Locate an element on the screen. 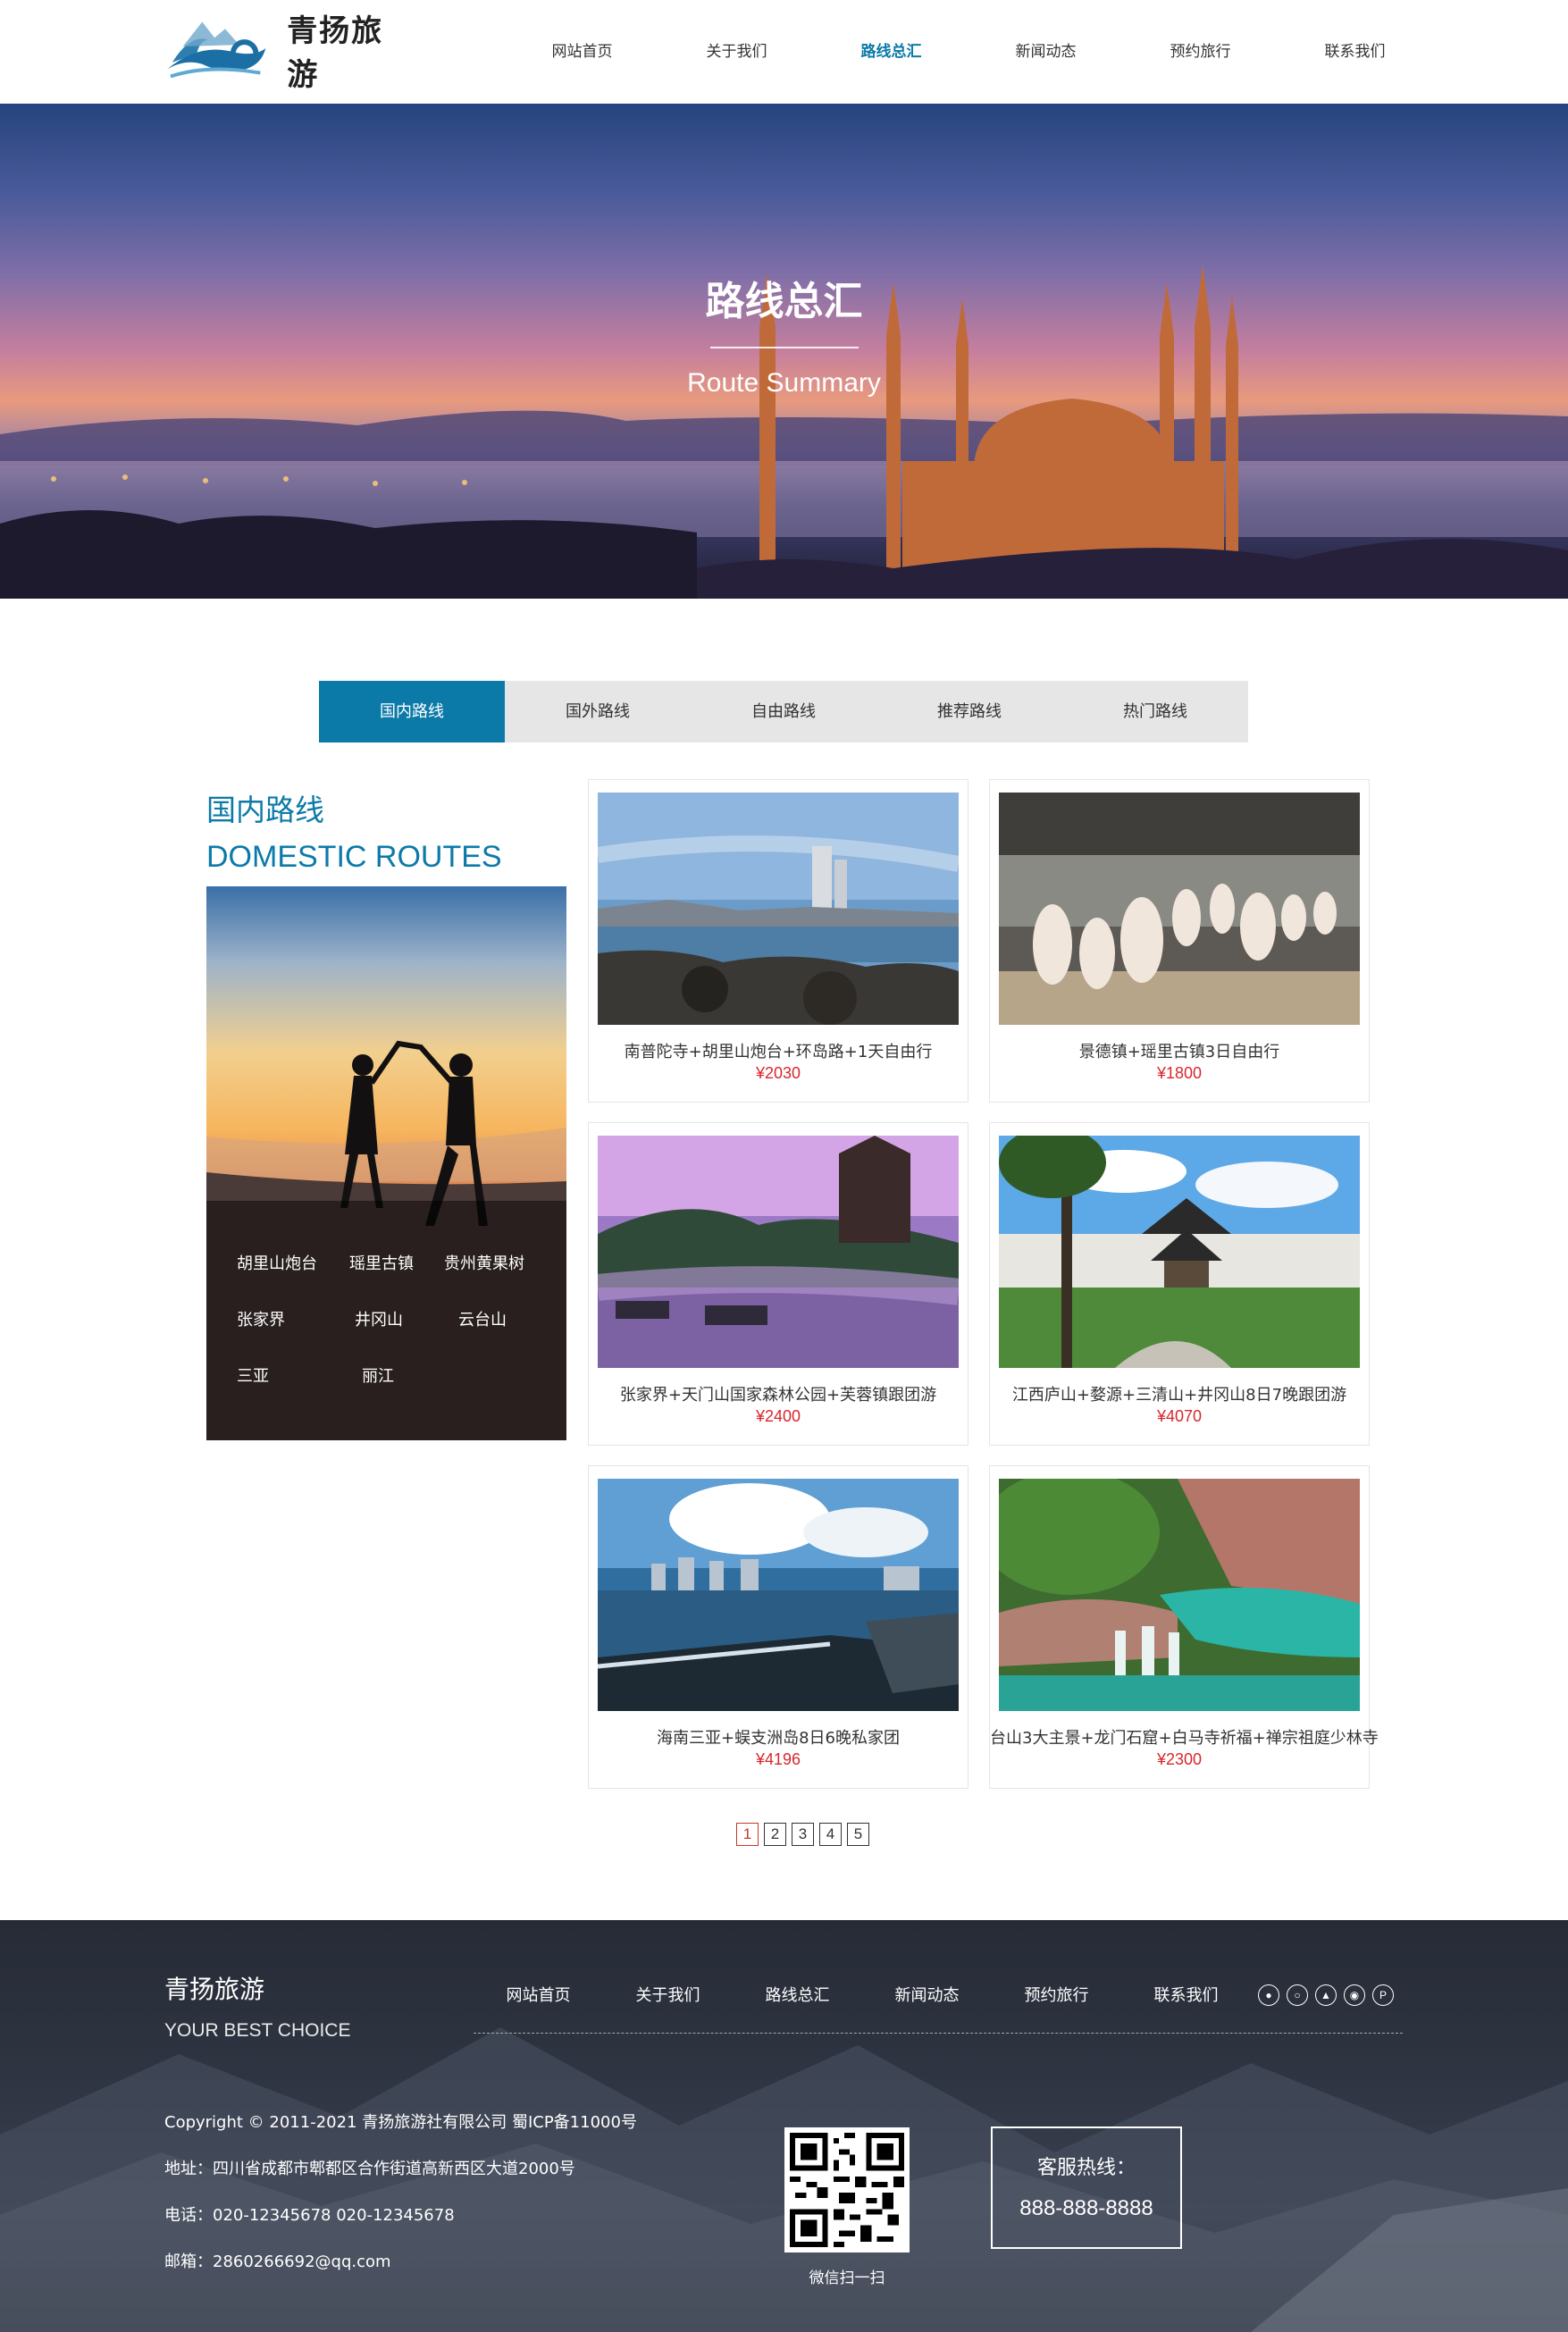 The image size is (1568, 2332). tag-yuntaishan: 云台山 is located at coordinates (482, 1319).